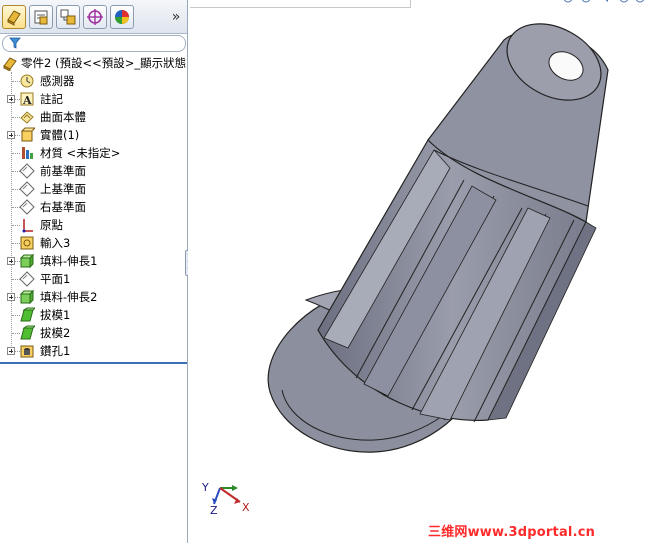 The image size is (648, 547). Describe the element at coordinates (63, 189) in the screenshot. I see `tree-item-label: 上基準面` at that location.